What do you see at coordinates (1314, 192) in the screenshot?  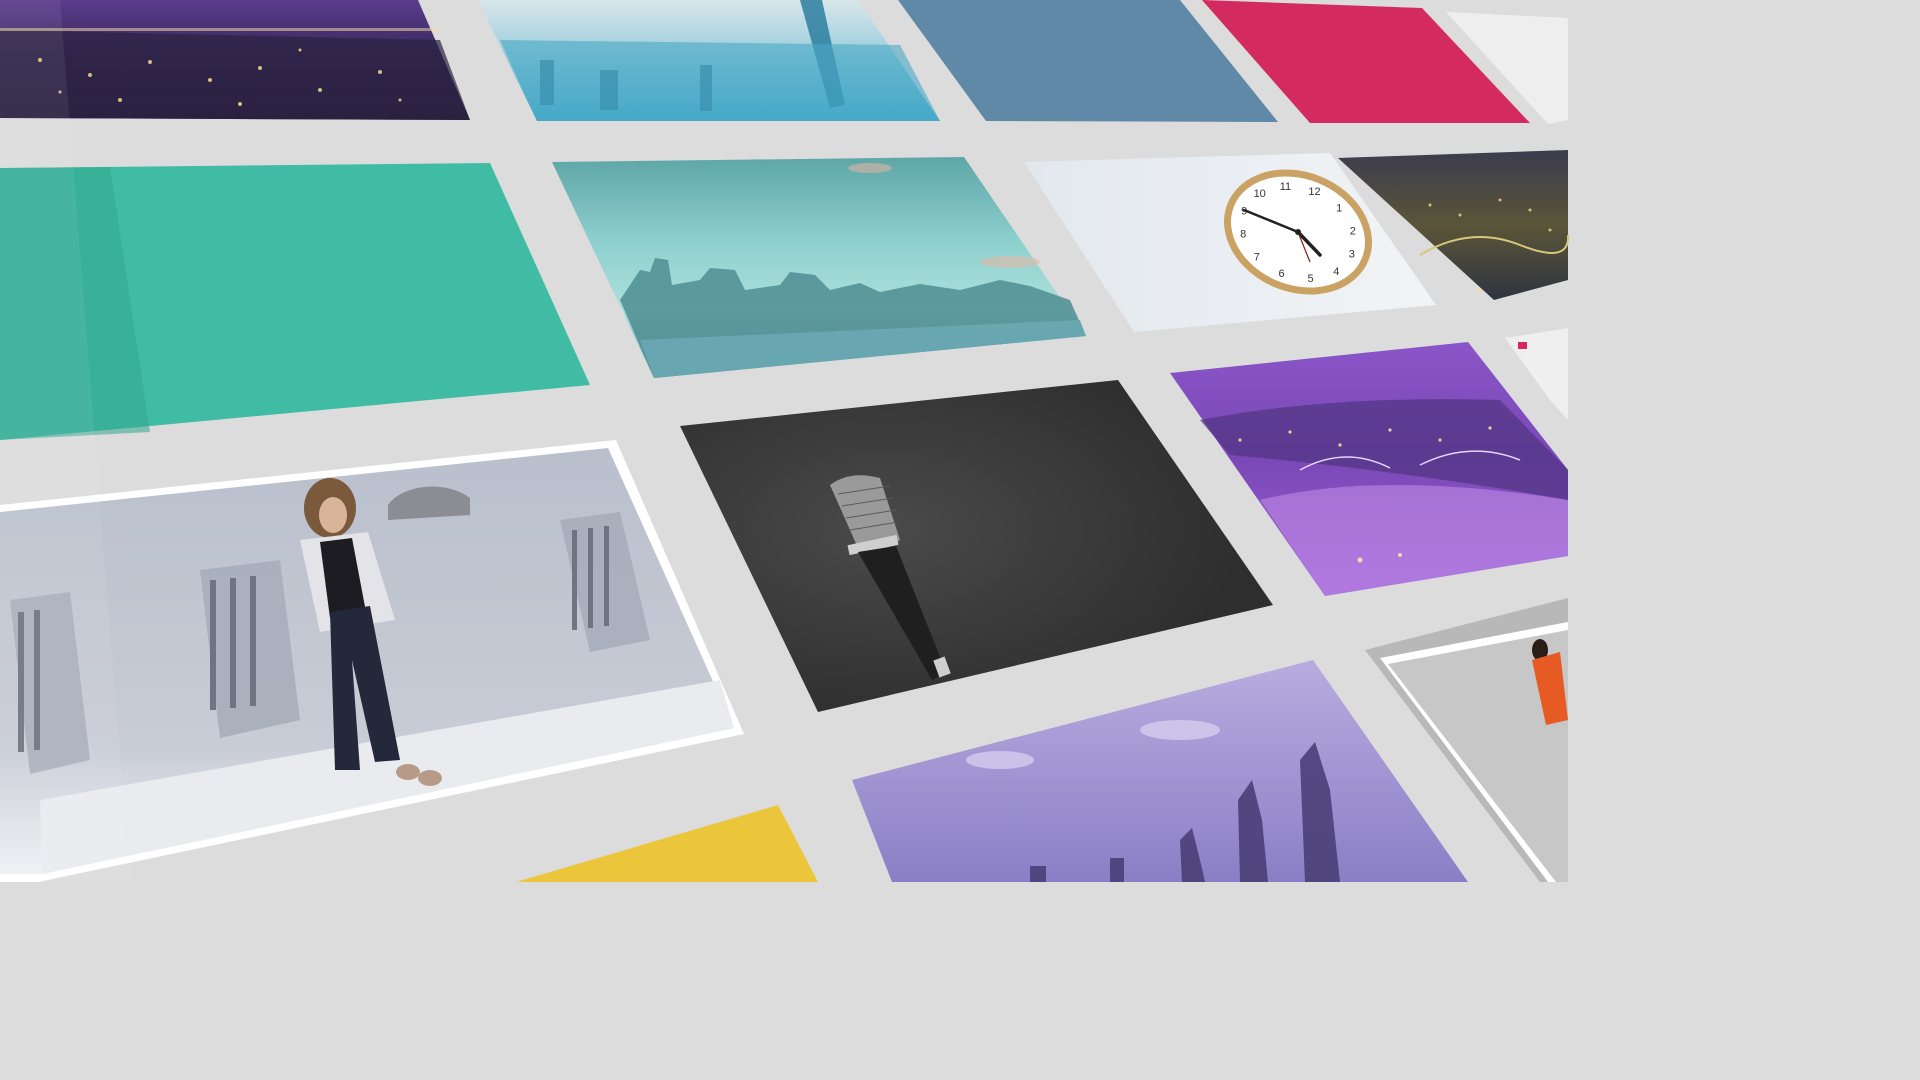 I see `clock-numeral: 12` at bounding box center [1314, 192].